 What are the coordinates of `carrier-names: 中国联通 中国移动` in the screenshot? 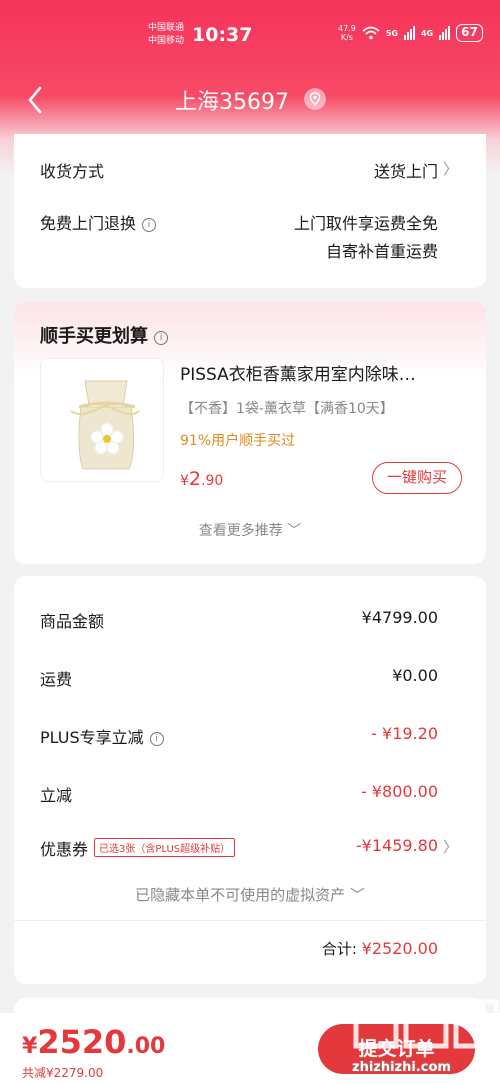 It's located at (166, 35).